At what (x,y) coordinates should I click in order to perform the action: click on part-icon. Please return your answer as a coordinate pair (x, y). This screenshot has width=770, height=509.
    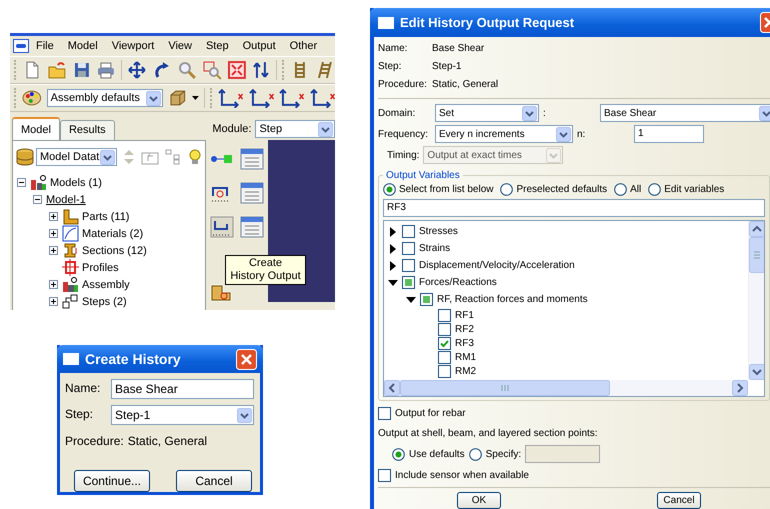
    Looking at the image, I should click on (70, 216).